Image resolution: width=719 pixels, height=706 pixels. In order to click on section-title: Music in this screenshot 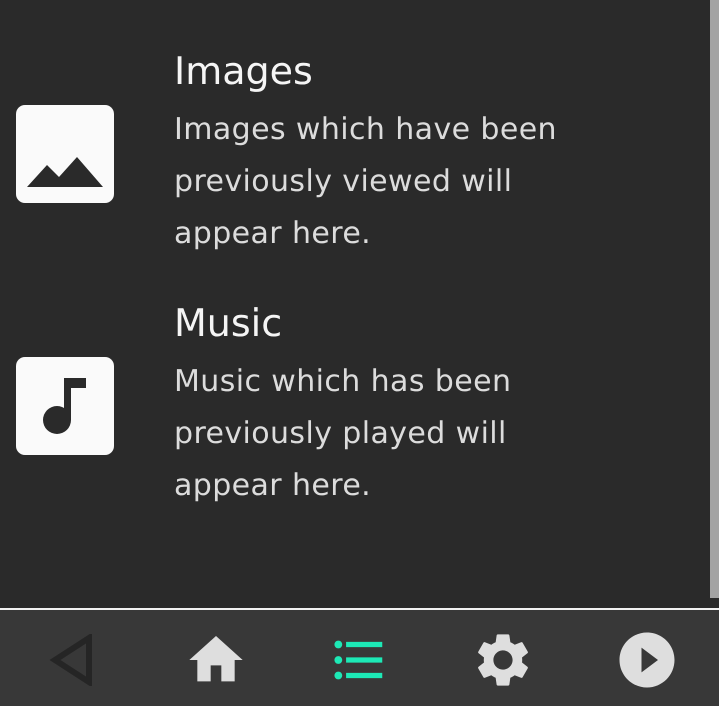, I will do `click(229, 323)`.